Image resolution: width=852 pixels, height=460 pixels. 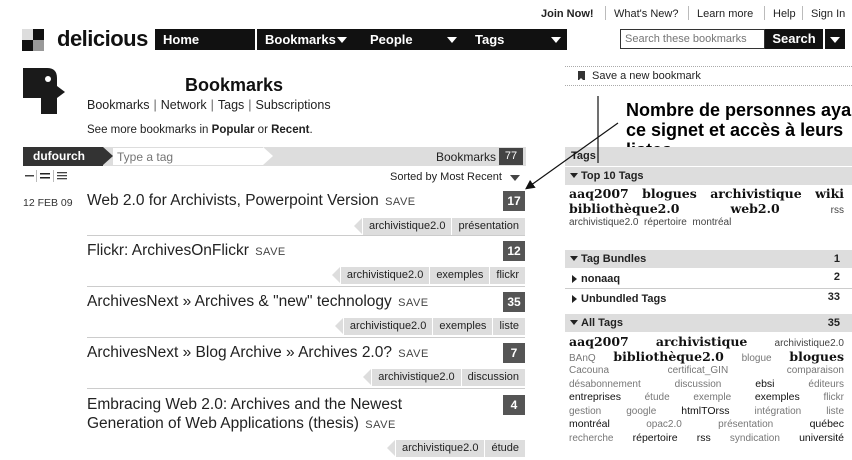 I want to click on tag-link: opac2.0, so click(x=664, y=424).